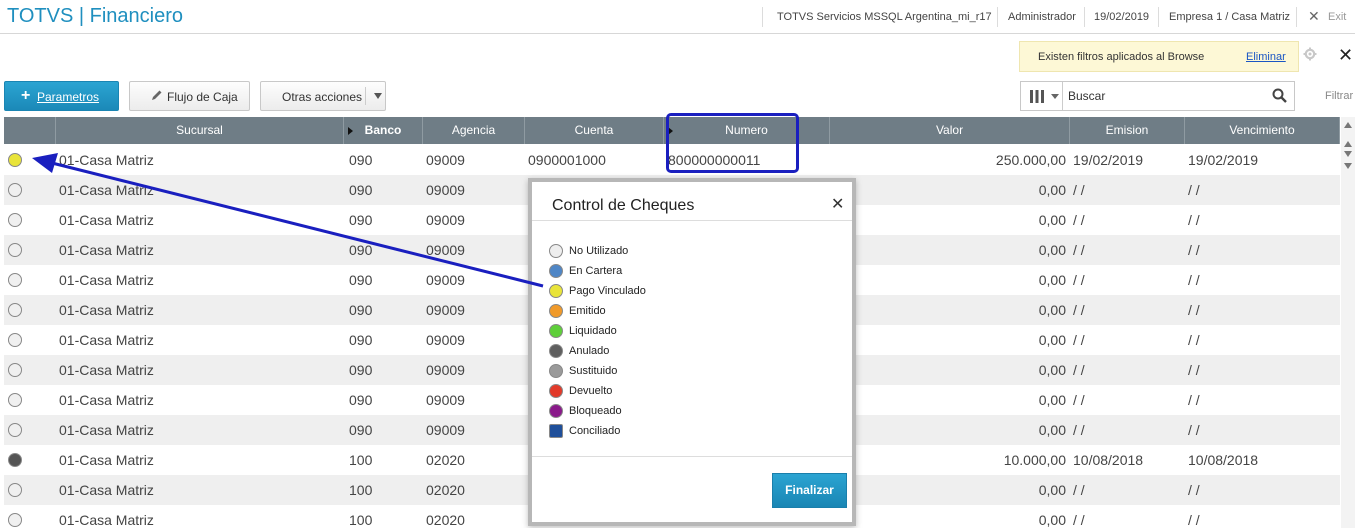  What do you see at coordinates (1223, 160) in the screenshot?
I see `cell-vencimiento: 19/02/2019` at bounding box center [1223, 160].